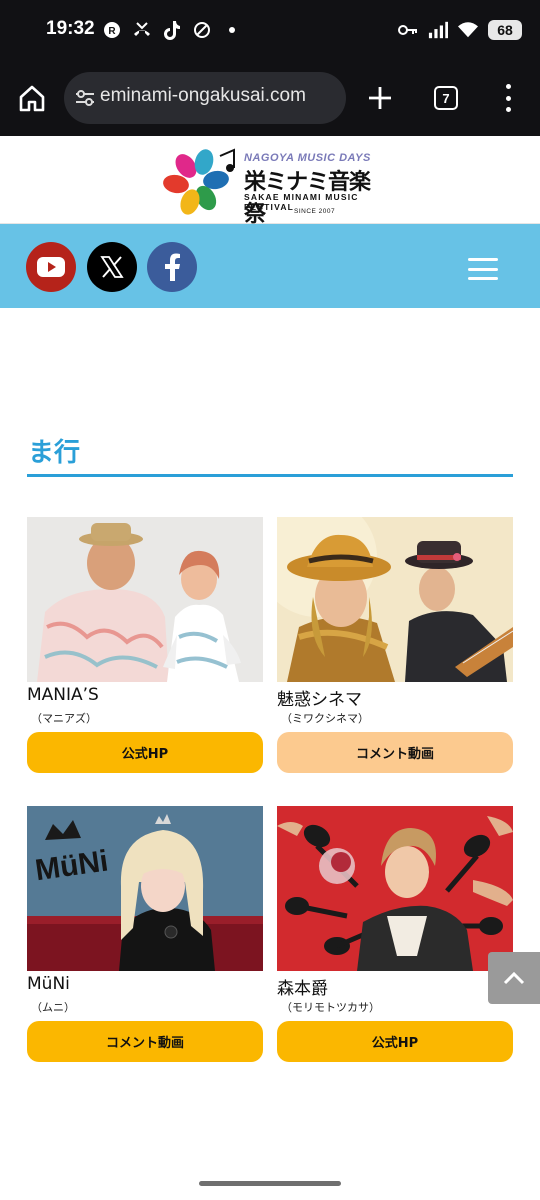 This screenshot has width=540, height=1200. I want to click on status-time: 19:32, so click(70, 28).